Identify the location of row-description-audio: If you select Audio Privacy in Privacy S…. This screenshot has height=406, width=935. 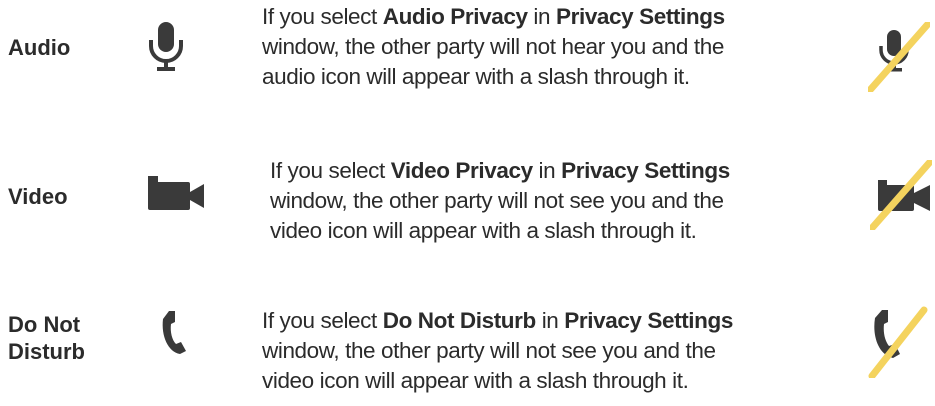
(552, 47).